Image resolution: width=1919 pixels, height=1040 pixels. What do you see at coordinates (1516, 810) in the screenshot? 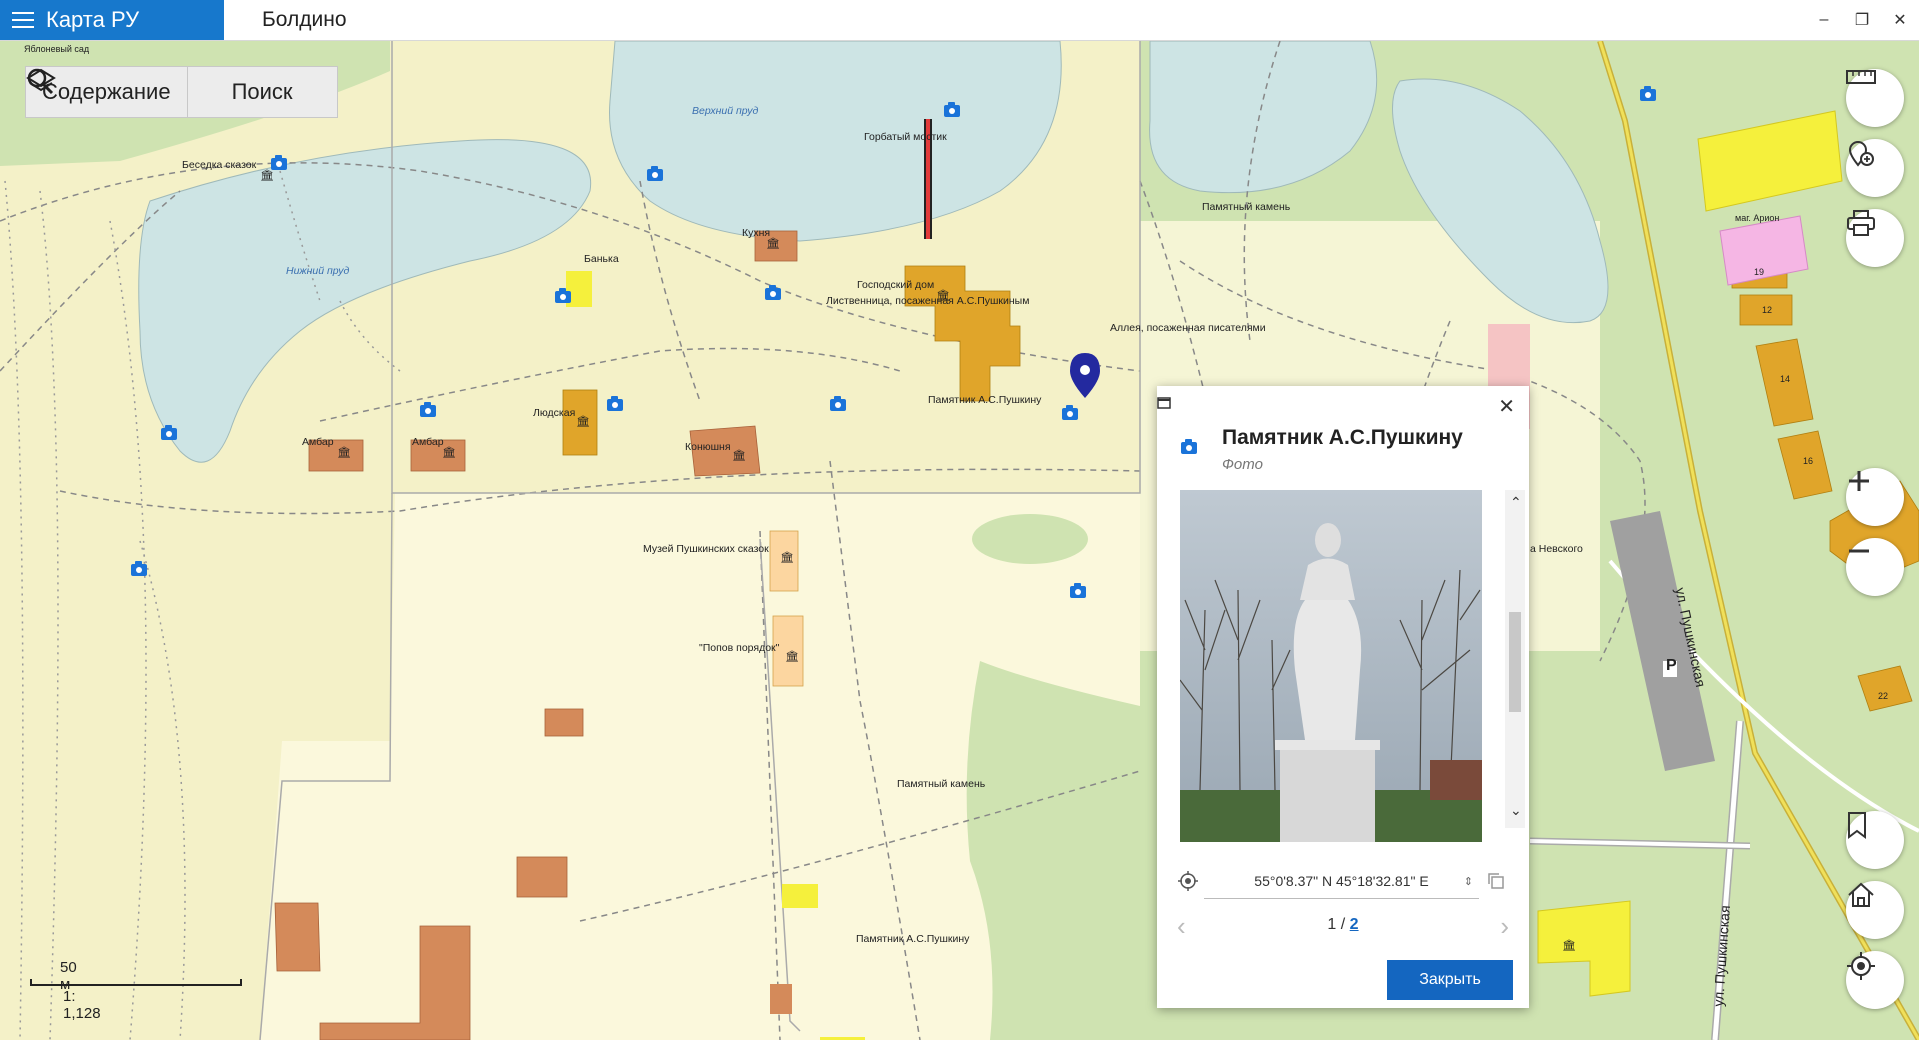
I see `scroll-down-icon: ⌄` at bounding box center [1516, 810].